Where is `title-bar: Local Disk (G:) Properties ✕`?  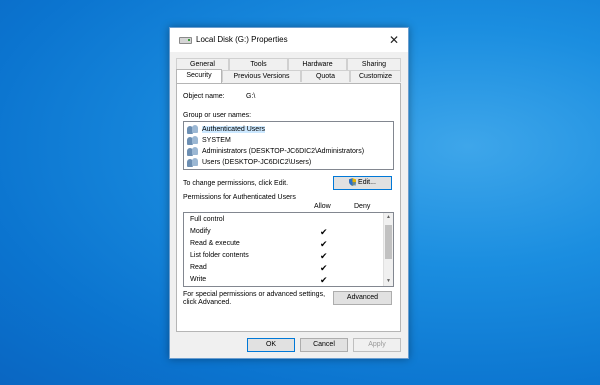 title-bar: Local Disk (G:) Properties ✕ is located at coordinates (289, 40).